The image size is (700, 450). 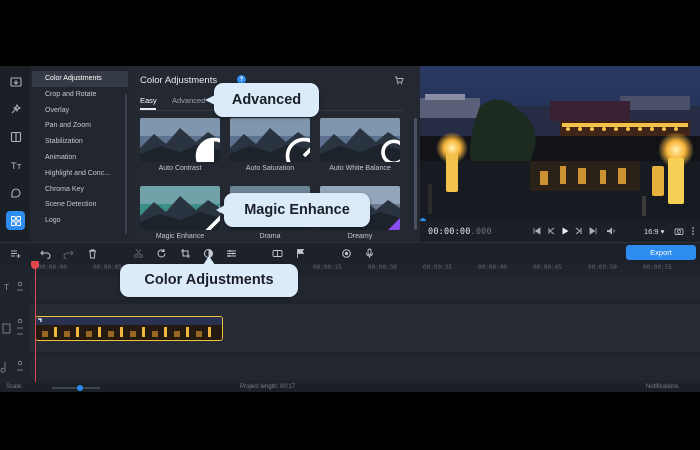 What do you see at coordinates (661, 252) in the screenshot?
I see `export-button: Export` at bounding box center [661, 252].